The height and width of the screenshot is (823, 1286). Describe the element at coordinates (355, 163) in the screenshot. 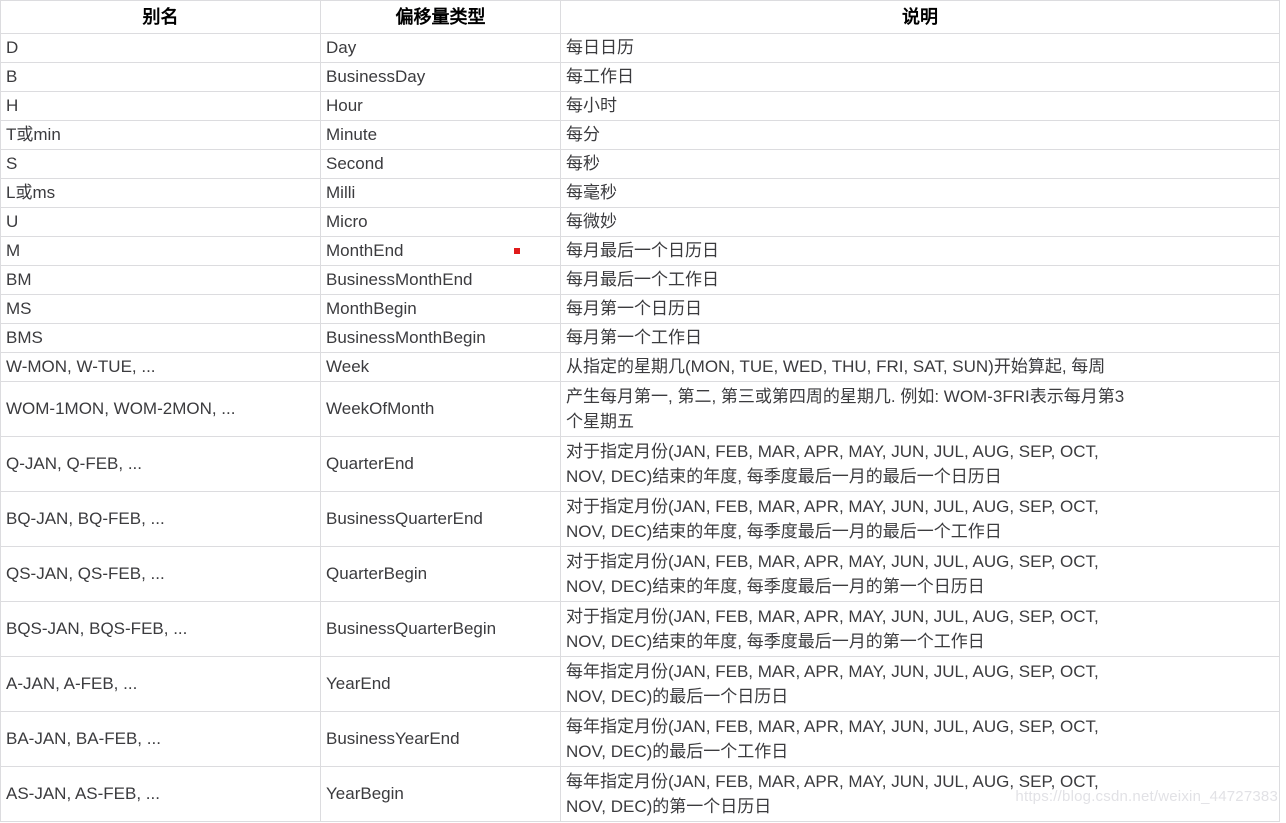

I see `offset-type-label: Second` at that location.